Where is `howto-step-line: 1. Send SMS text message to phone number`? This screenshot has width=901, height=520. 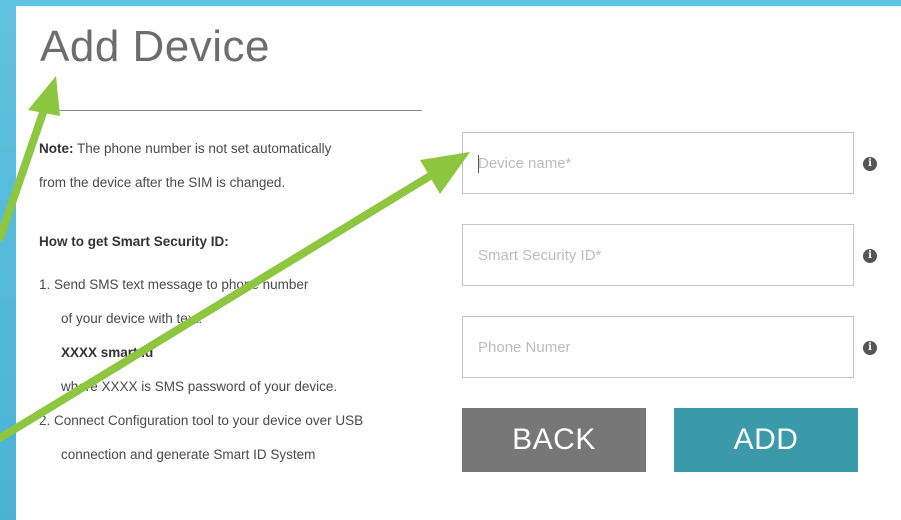
howto-step-line: 1. Send SMS text message to phone number is located at coordinates (174, 284).